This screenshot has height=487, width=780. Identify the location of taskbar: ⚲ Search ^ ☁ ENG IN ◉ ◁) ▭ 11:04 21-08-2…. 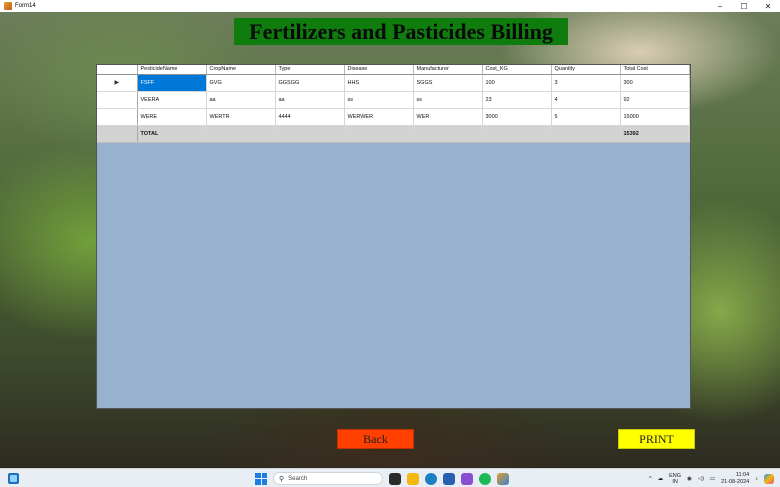
(390, 477).